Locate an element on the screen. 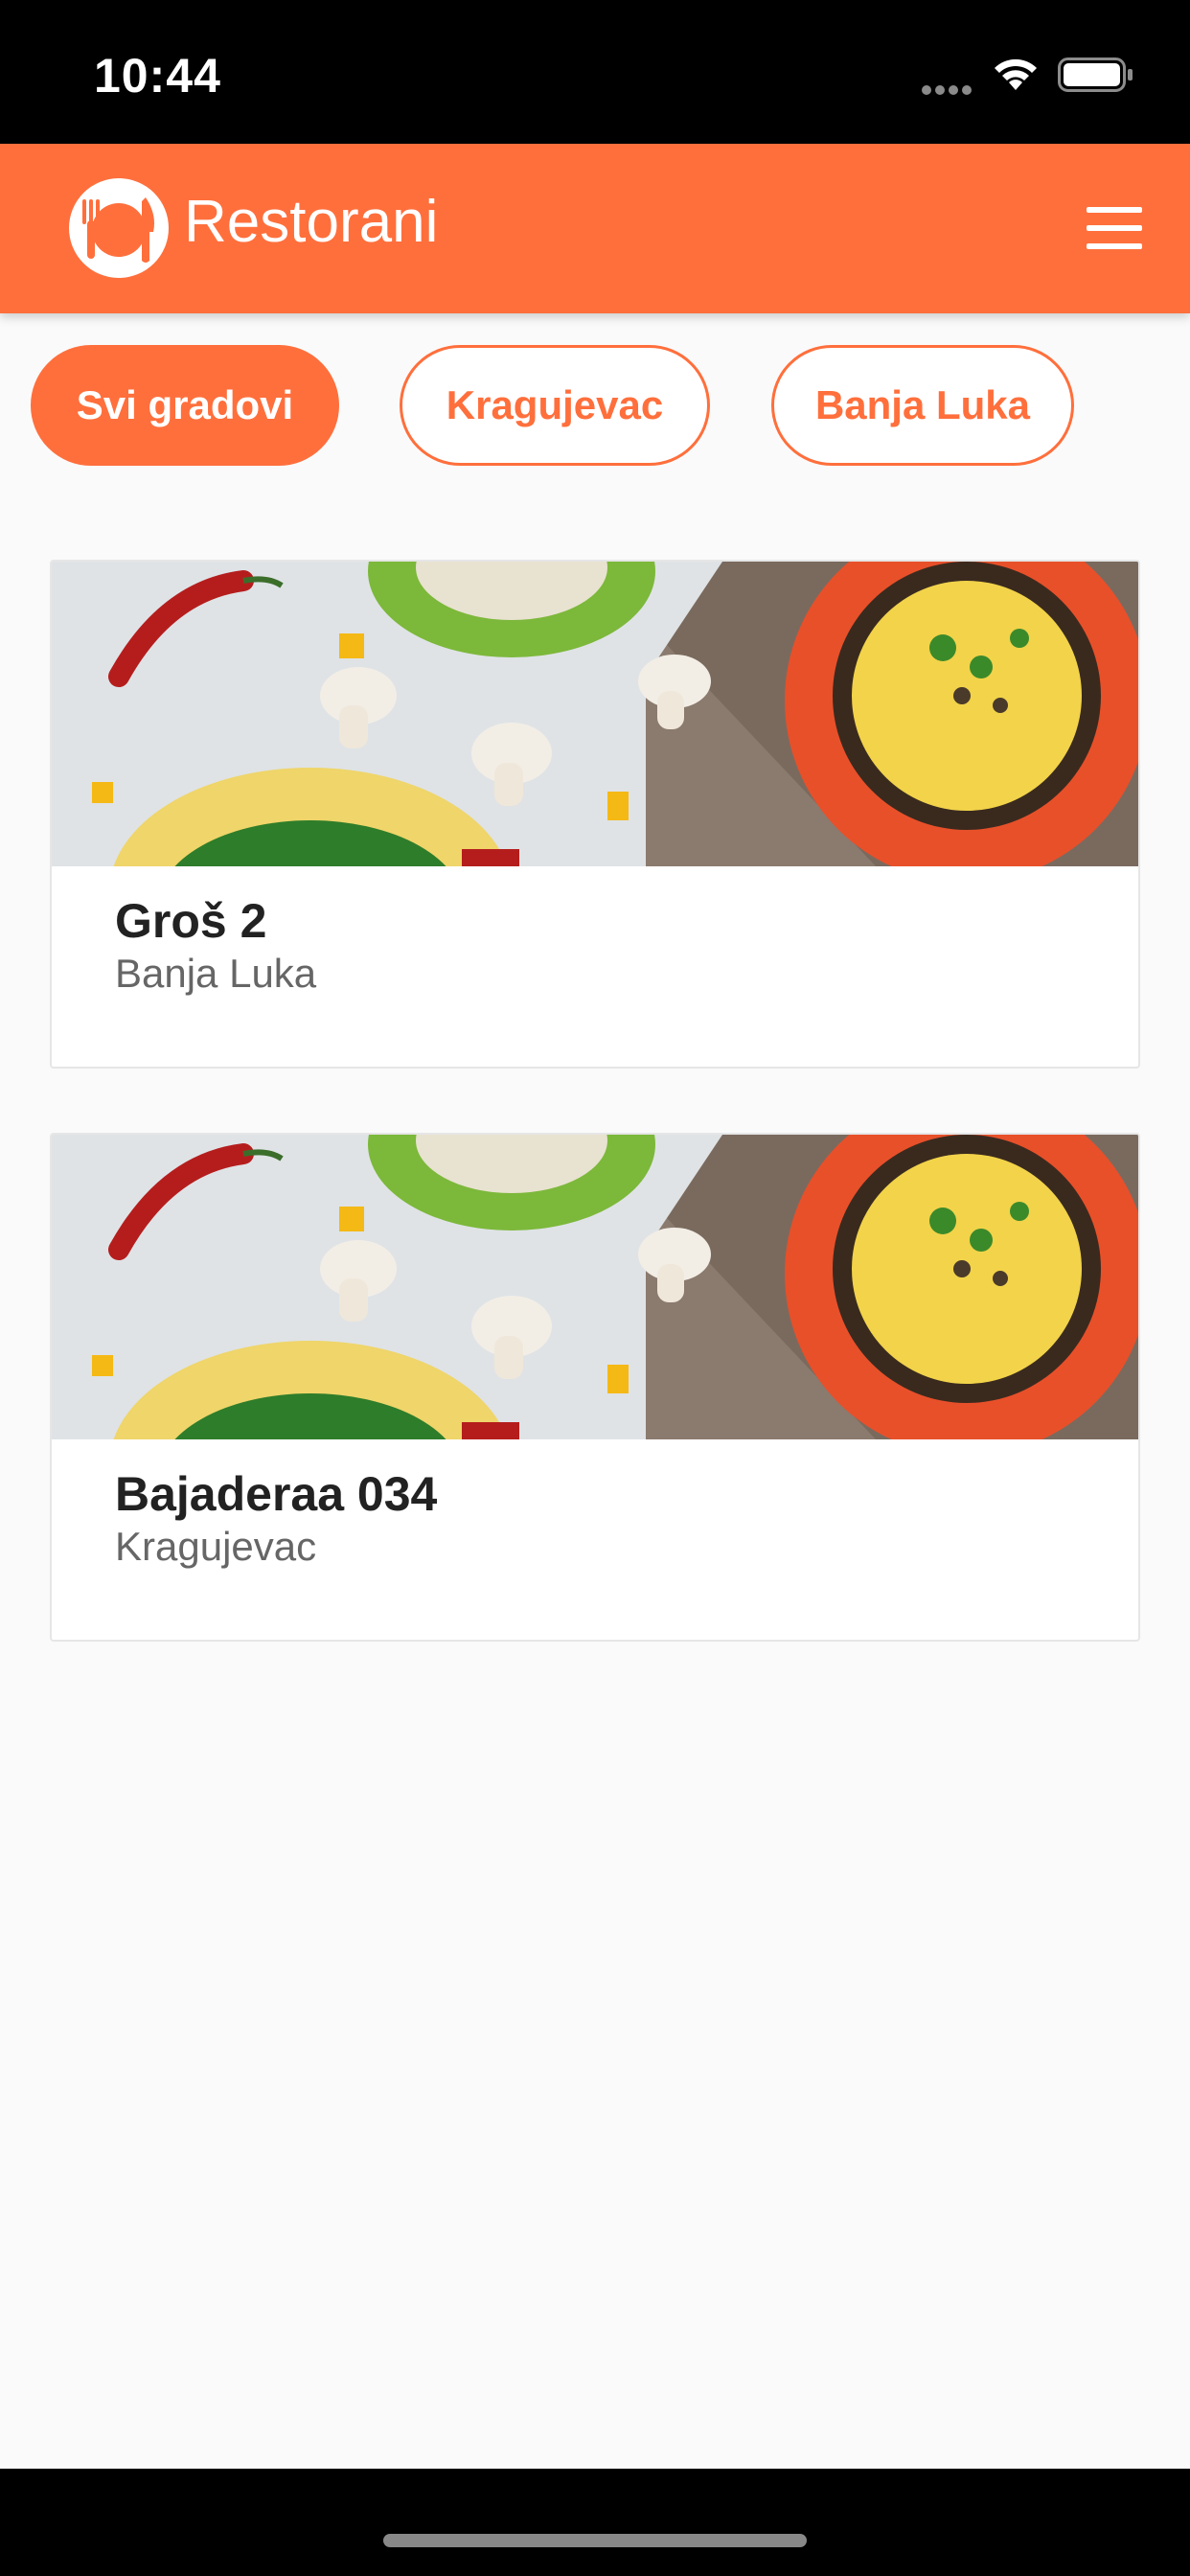 The width and height of the screenshot is (1190, 2576). cellular-signal-icon is located at coordinates (949, 88).